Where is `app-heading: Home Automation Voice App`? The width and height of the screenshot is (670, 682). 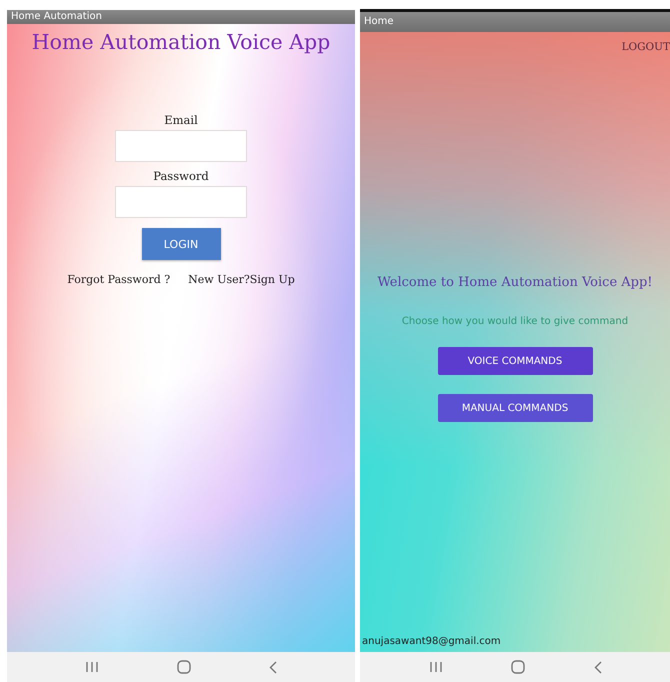 app-heading: Home Automation Voice App is located at coordinates (181, 42).